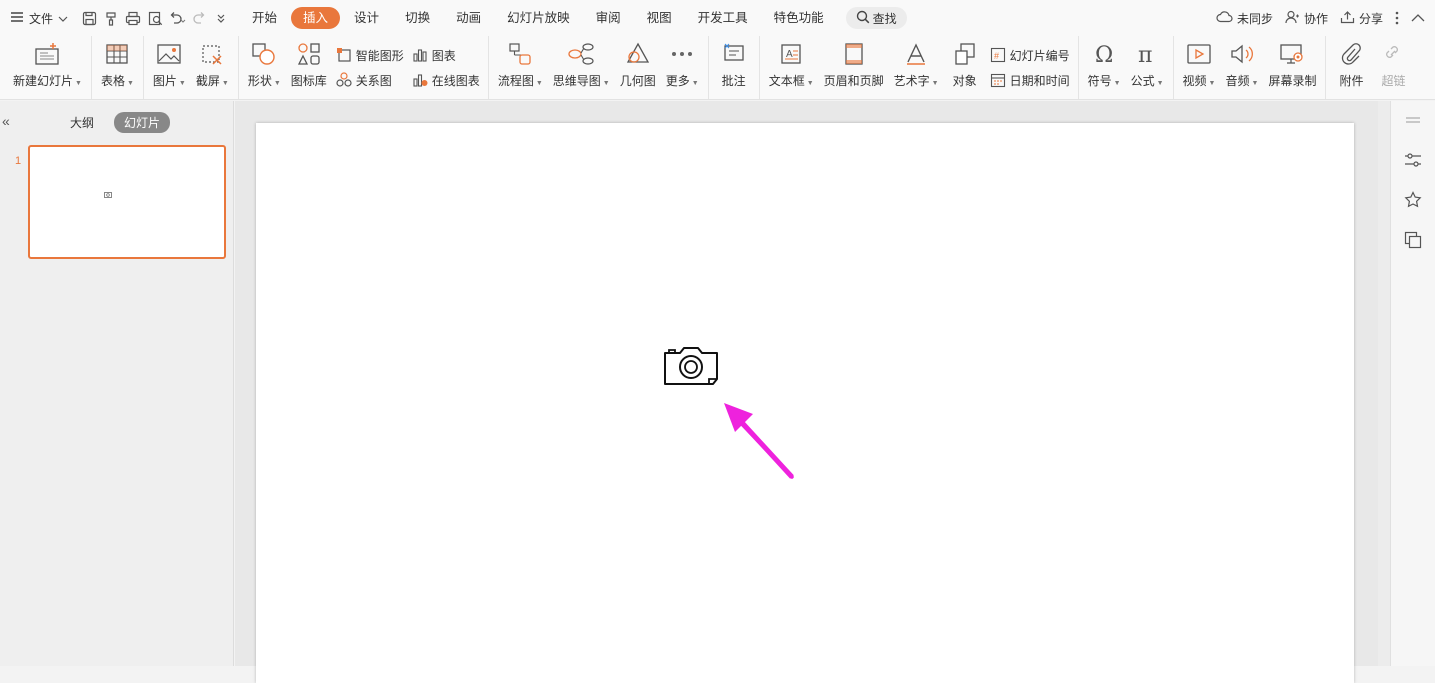 This screenshot has height=683, width=1435. I want to click on tab-outline: 大纲, so click(82, 122).